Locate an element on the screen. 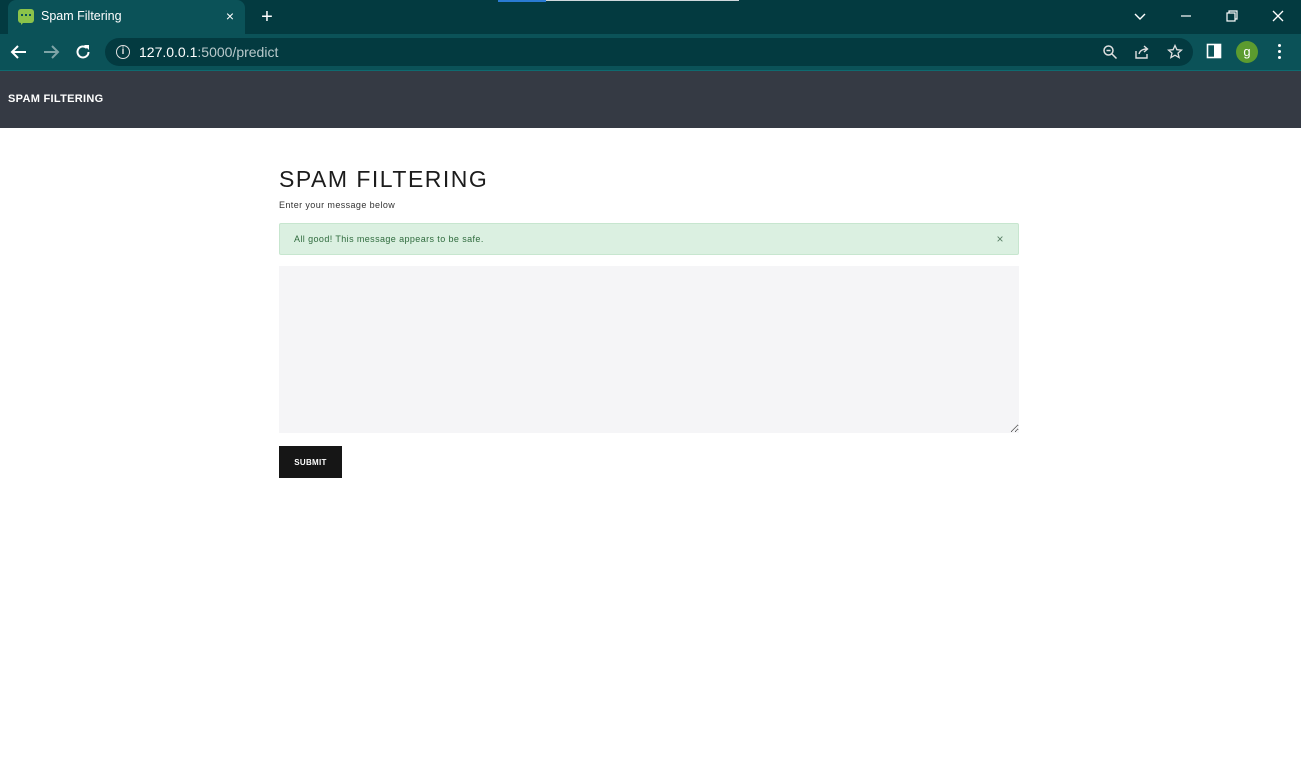 This screenshot has width=1301, height=768. page-subtitle: Enter your message below is located at coordinates (337, 205).